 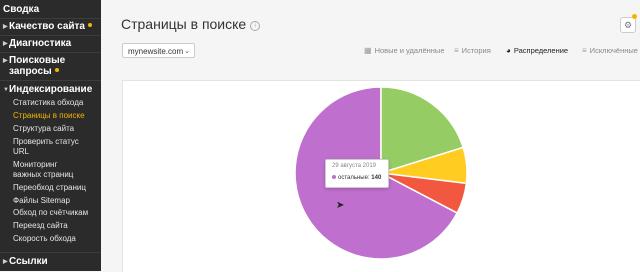 I want to click on tab-excluded: ≡ Исключённые, so click(x=610, y=50).